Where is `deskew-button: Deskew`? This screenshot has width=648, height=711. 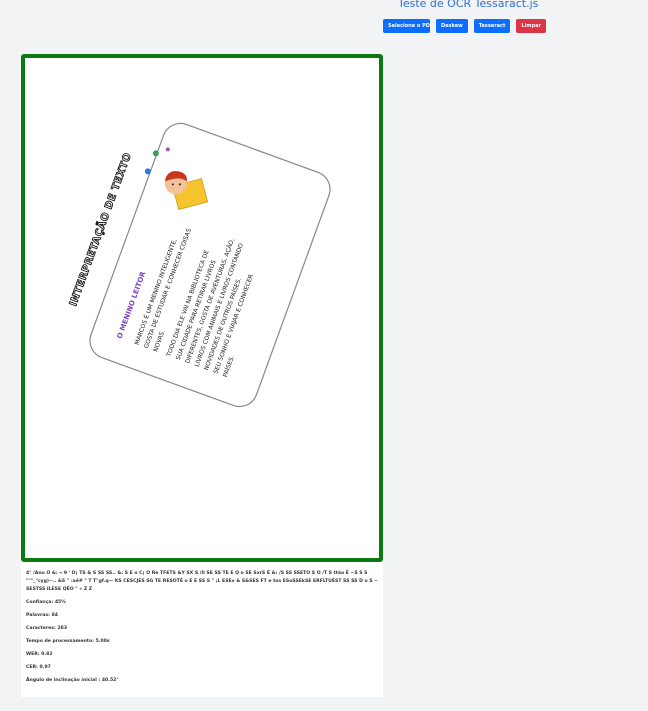
deskew-button: Deskew is located at coordinates (452, 26).